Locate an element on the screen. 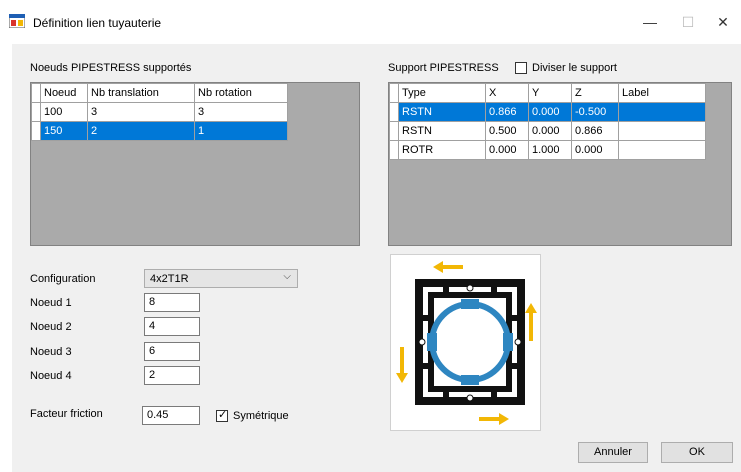 The height and width of the screenshot is (472, 741). column-header: Nb rotation is located at coordinates (241, 93).